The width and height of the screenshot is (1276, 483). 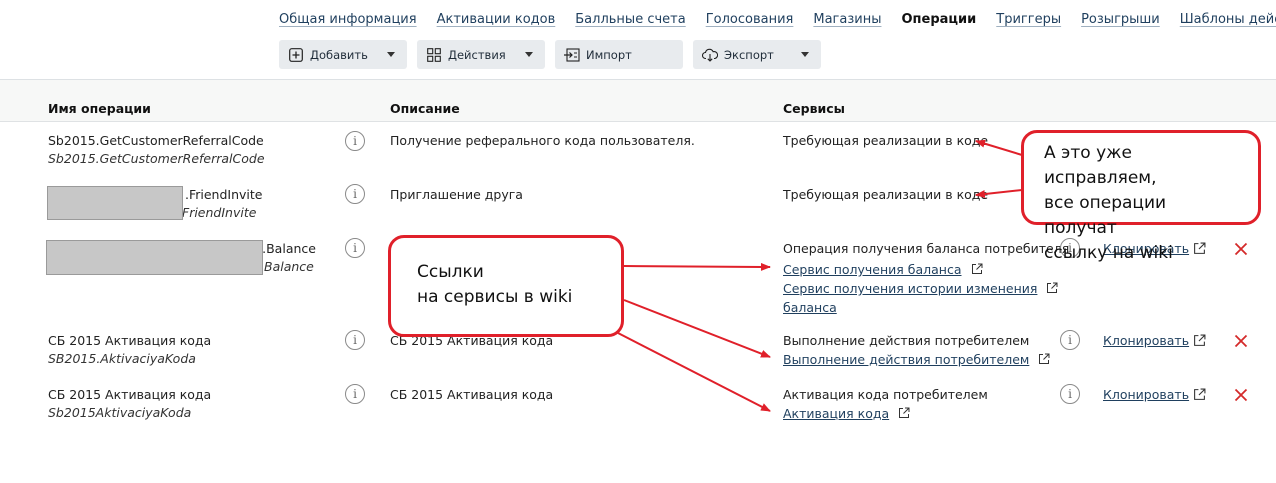 I want to click on operation-system-name: SB2015.AktivaciyaKoda, so click(x=122, y=358).